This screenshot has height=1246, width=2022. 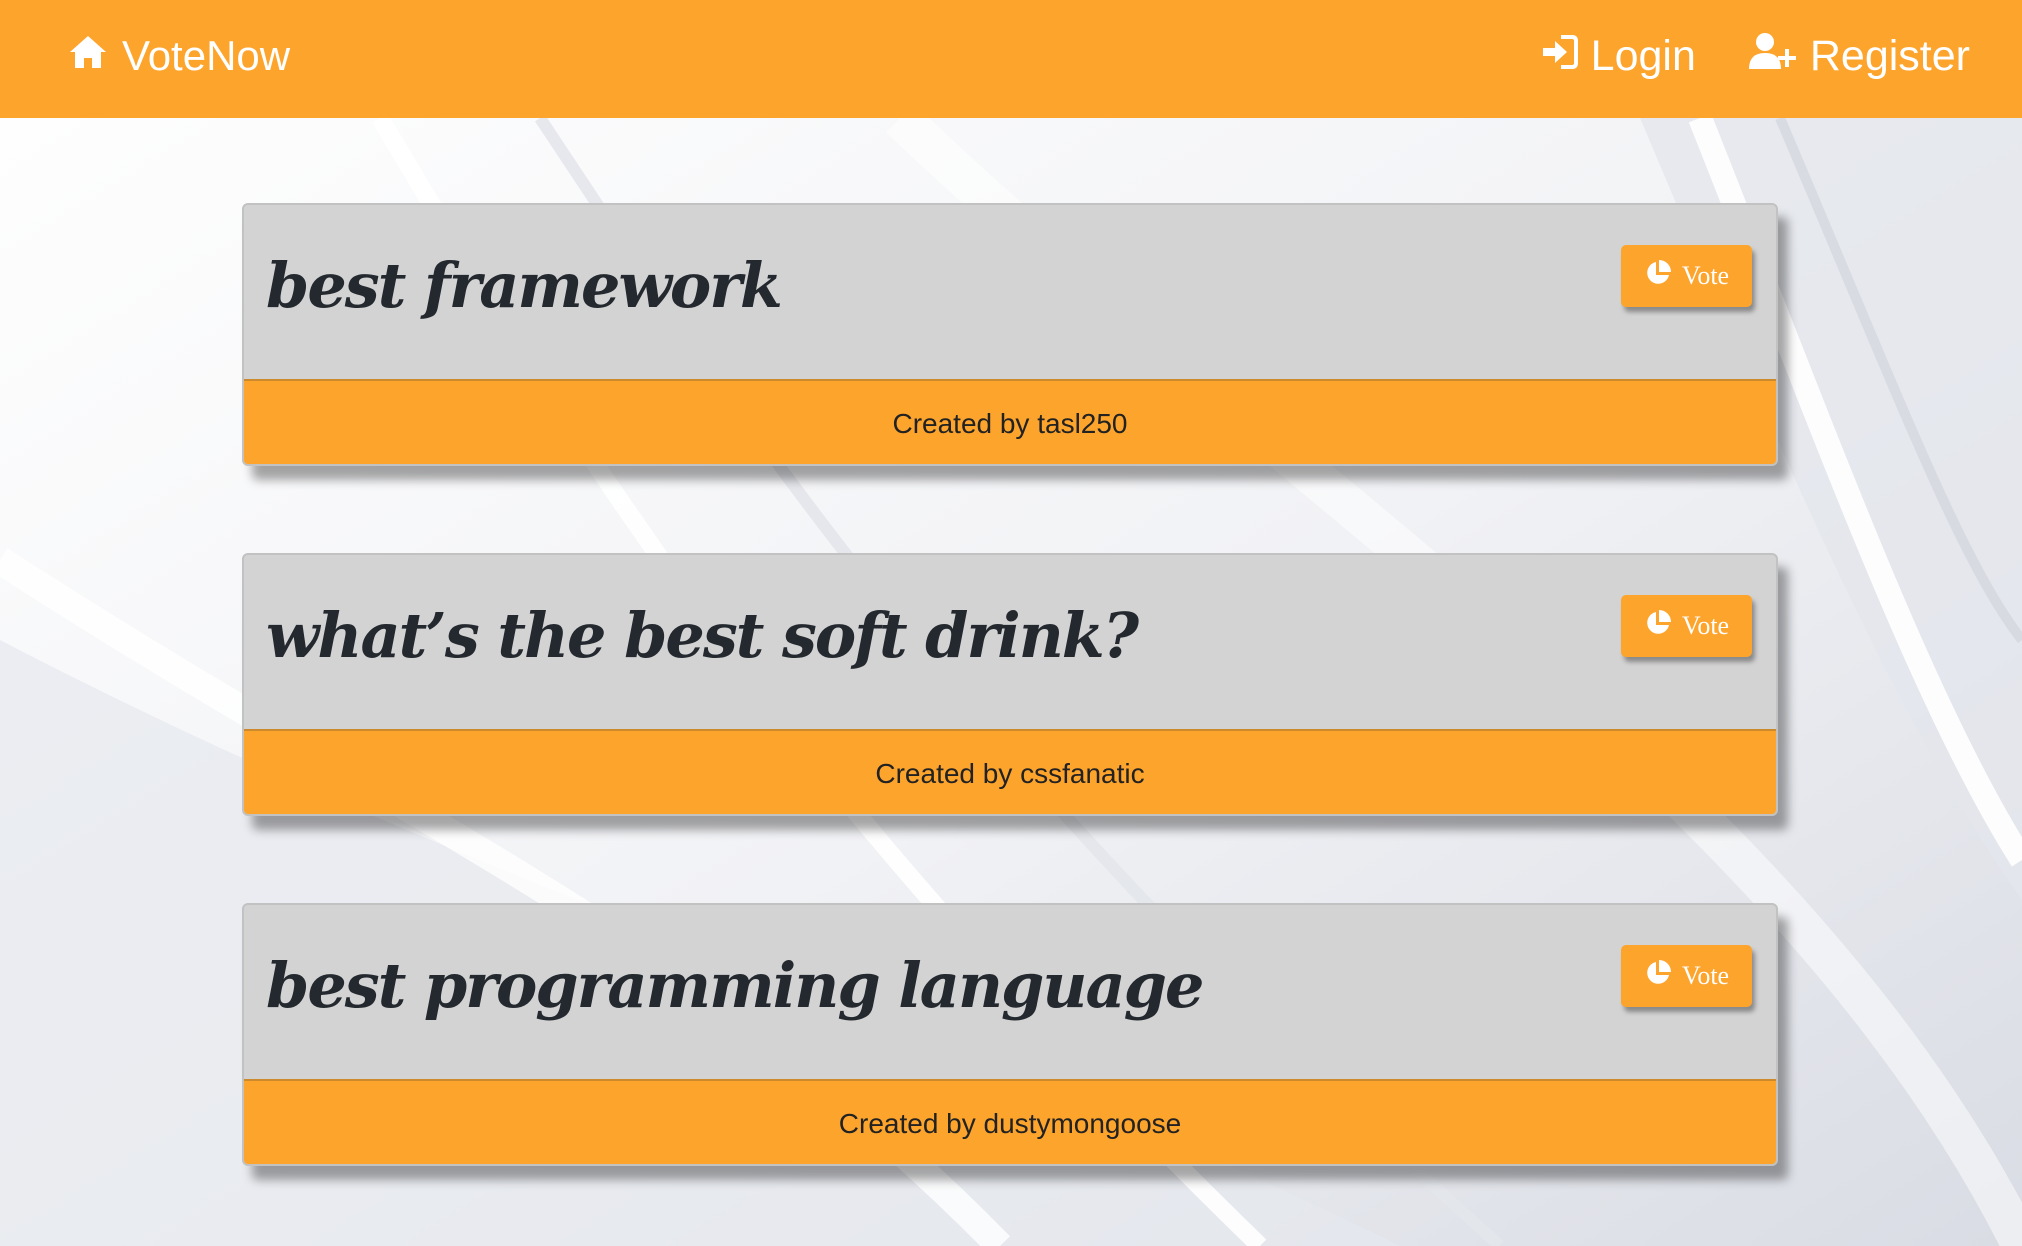 What do you see at coordinates (1566, 56) in the screenshot?
I see `sign-in-icon` at bounding box center [1566, 56].